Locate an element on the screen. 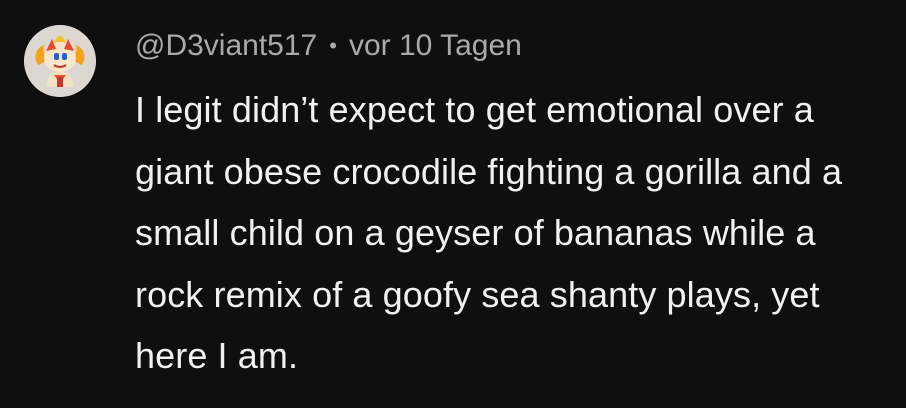 The image size is (906, 408). comment-header: @D3viant517 • vor 10 Tagen is located at coordinates (328, 46).